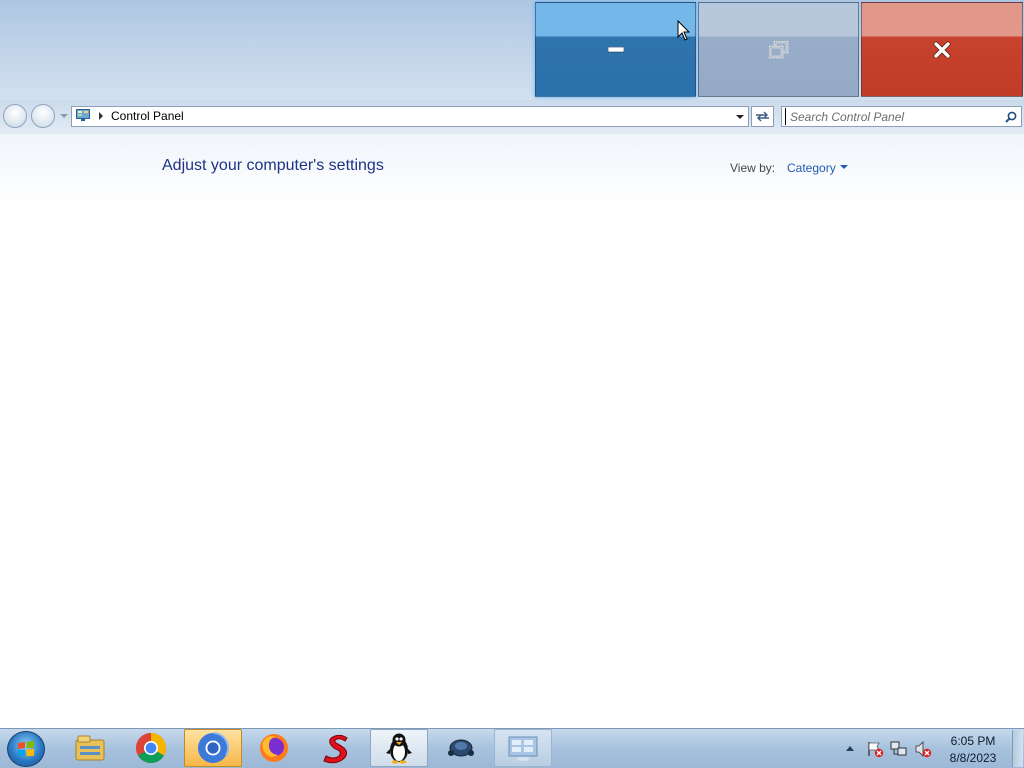 The height and width of the screenshot is (768, 1024). Describe the element at coordinates (64, 116) in the screenshot. I see `recent-pages-chevron-down-icon` at that location.